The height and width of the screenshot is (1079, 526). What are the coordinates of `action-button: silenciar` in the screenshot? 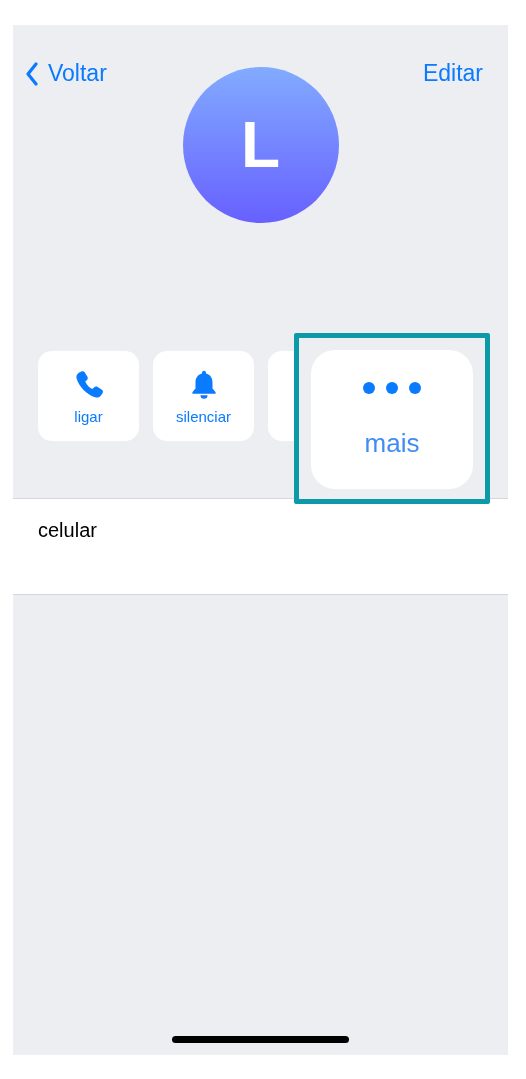 It's located at (203, 396).